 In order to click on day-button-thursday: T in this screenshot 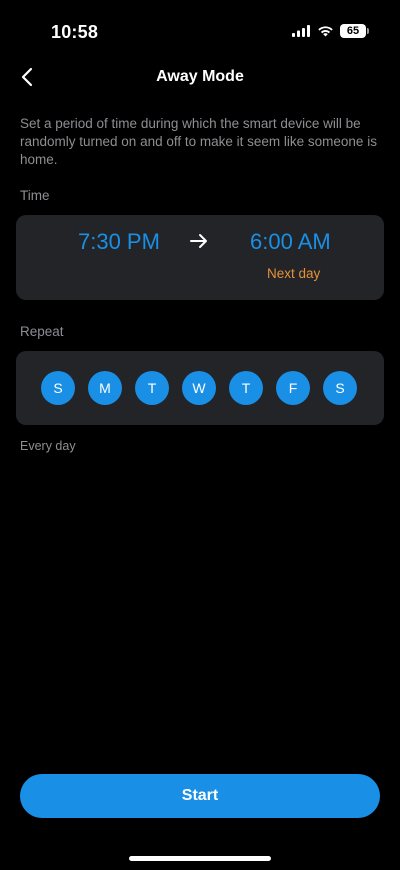, I will do `click(246, 388)`.